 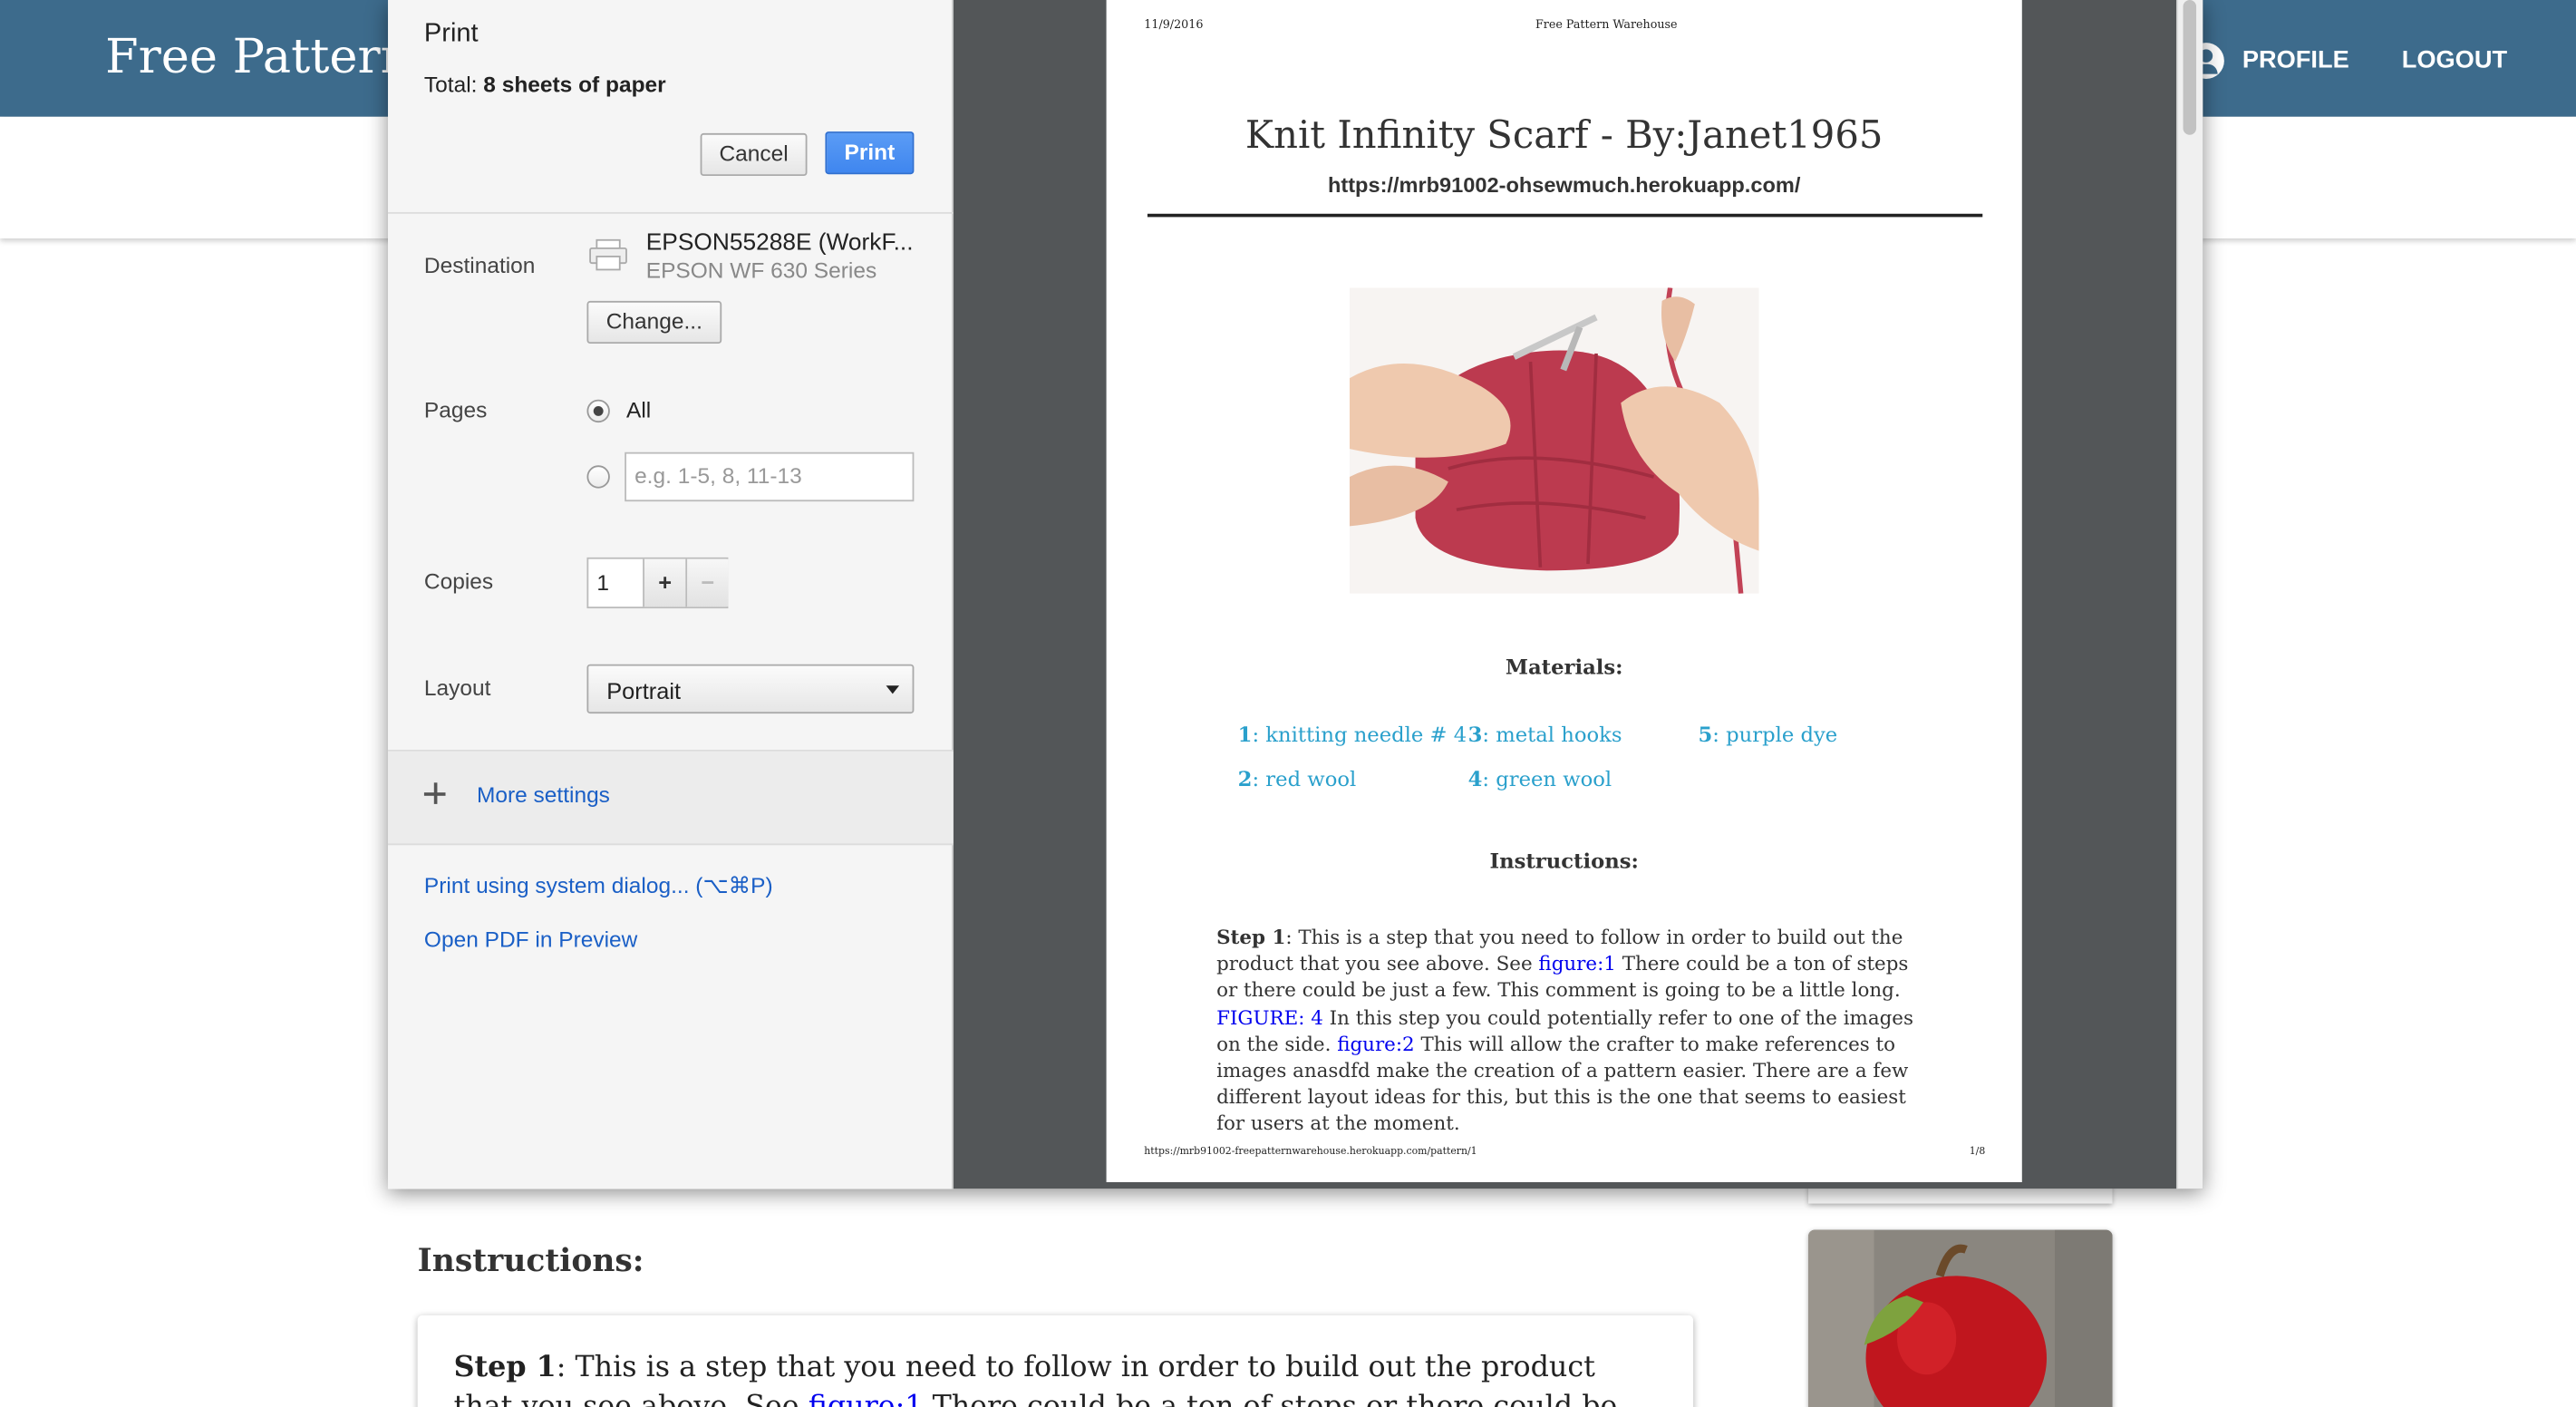 What do you see at coordinates (1564, 136) in the screenshot?
I see `pattern-title: Knit Infinity Scarf - By:Janet1965` at bounding box center [1564, 136].